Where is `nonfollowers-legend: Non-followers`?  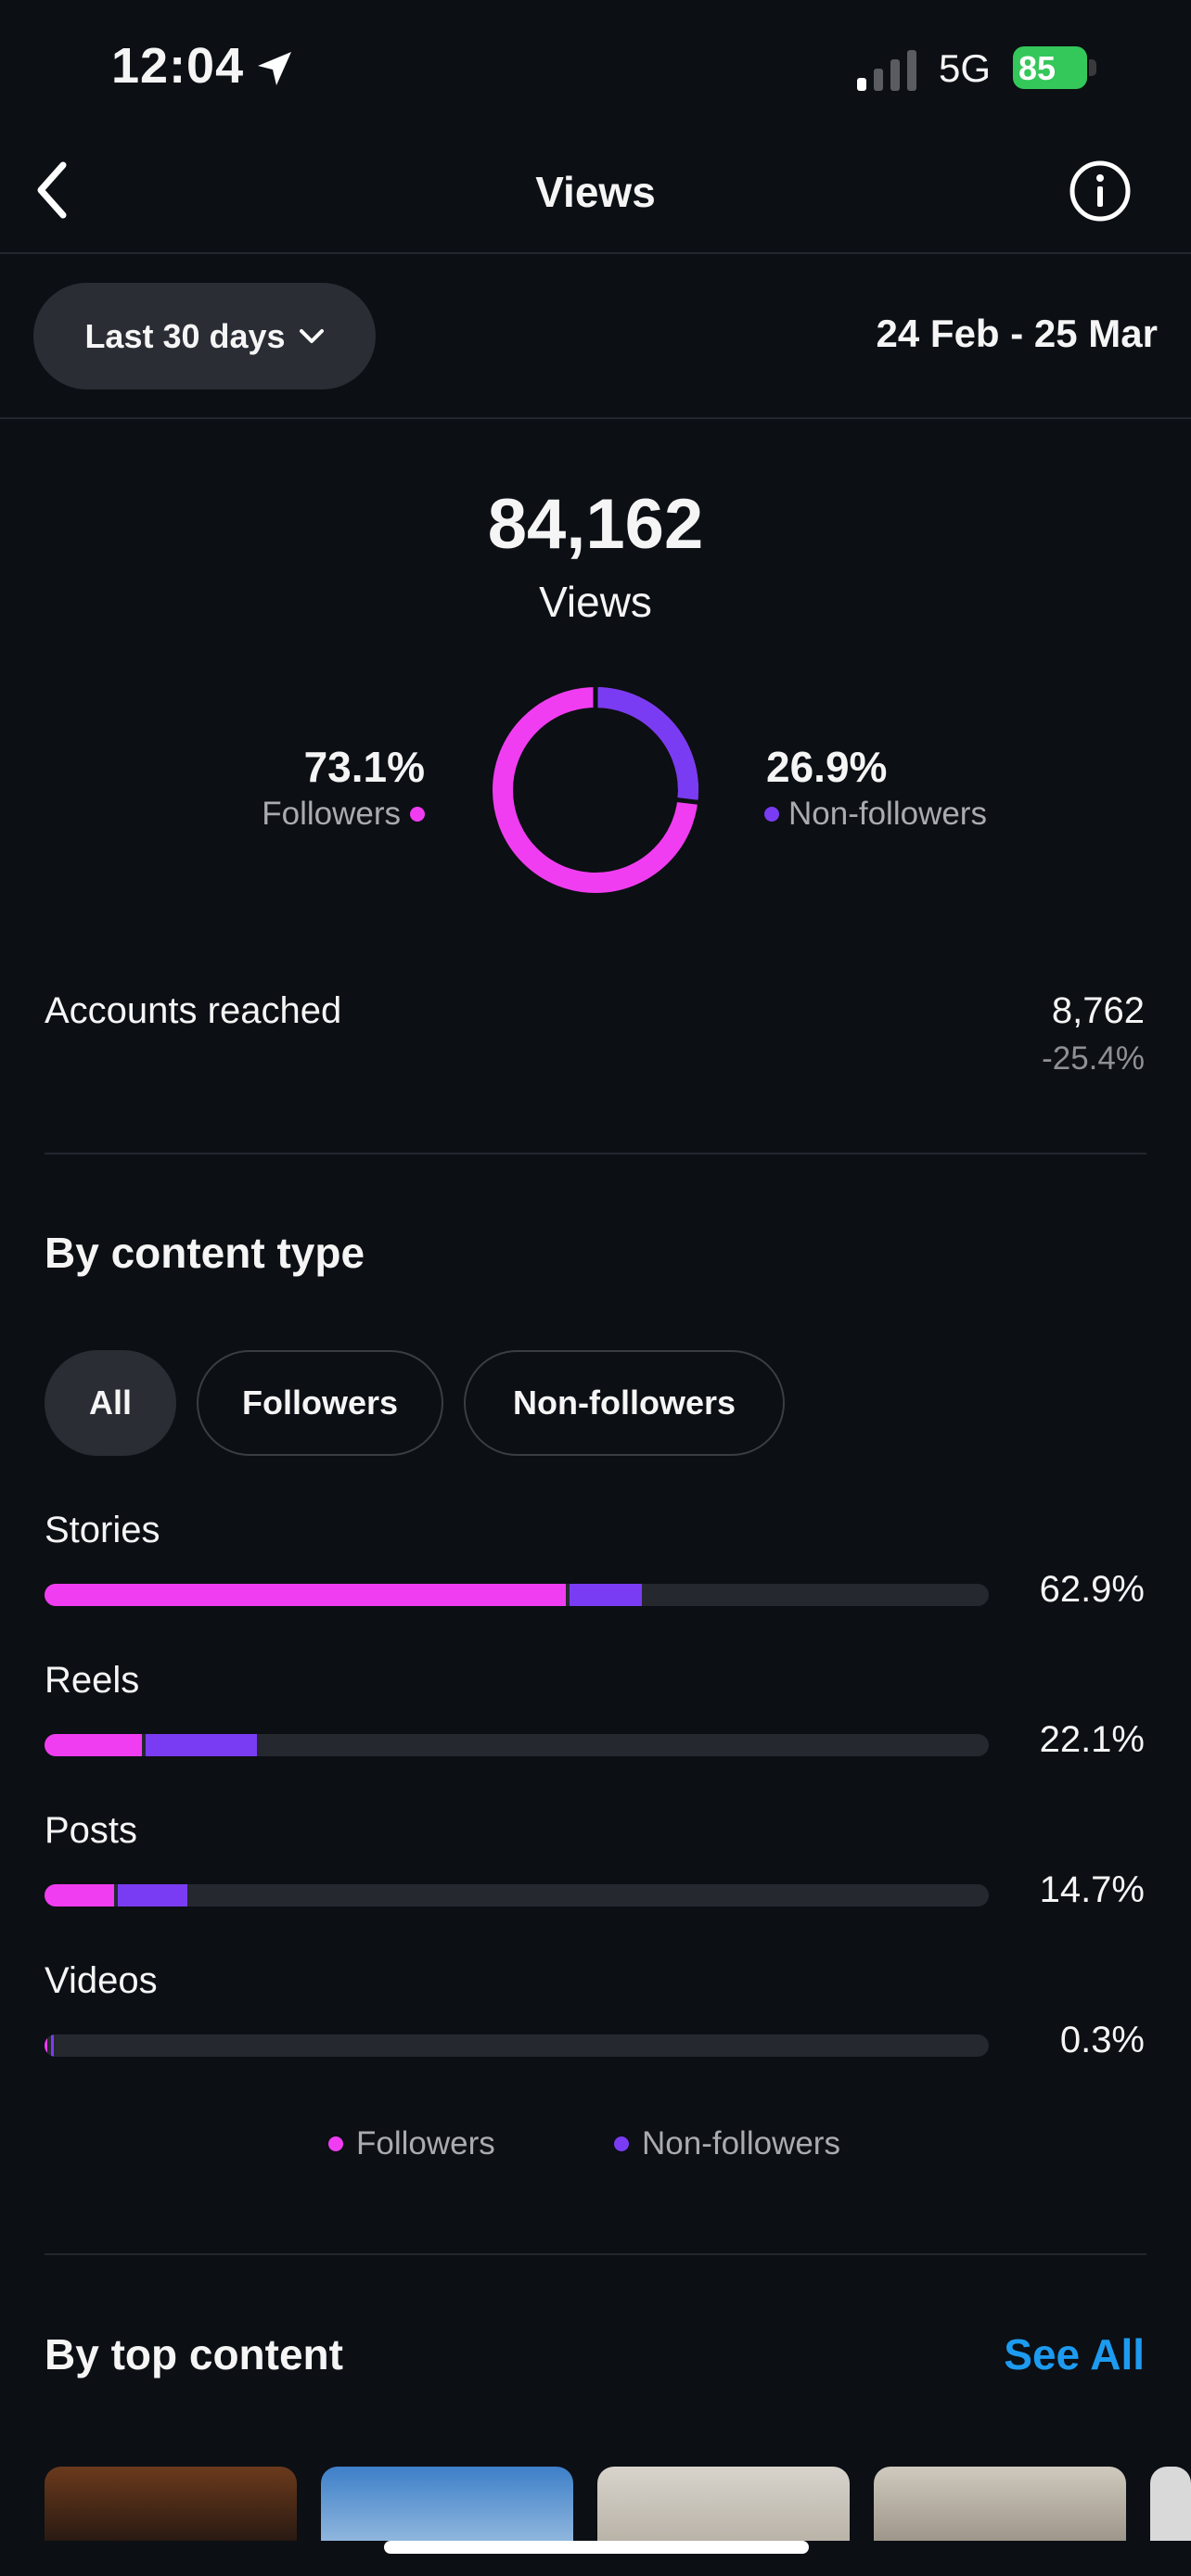 nonfollowers-legend: Non-followers is located at coordinates (875, 814).